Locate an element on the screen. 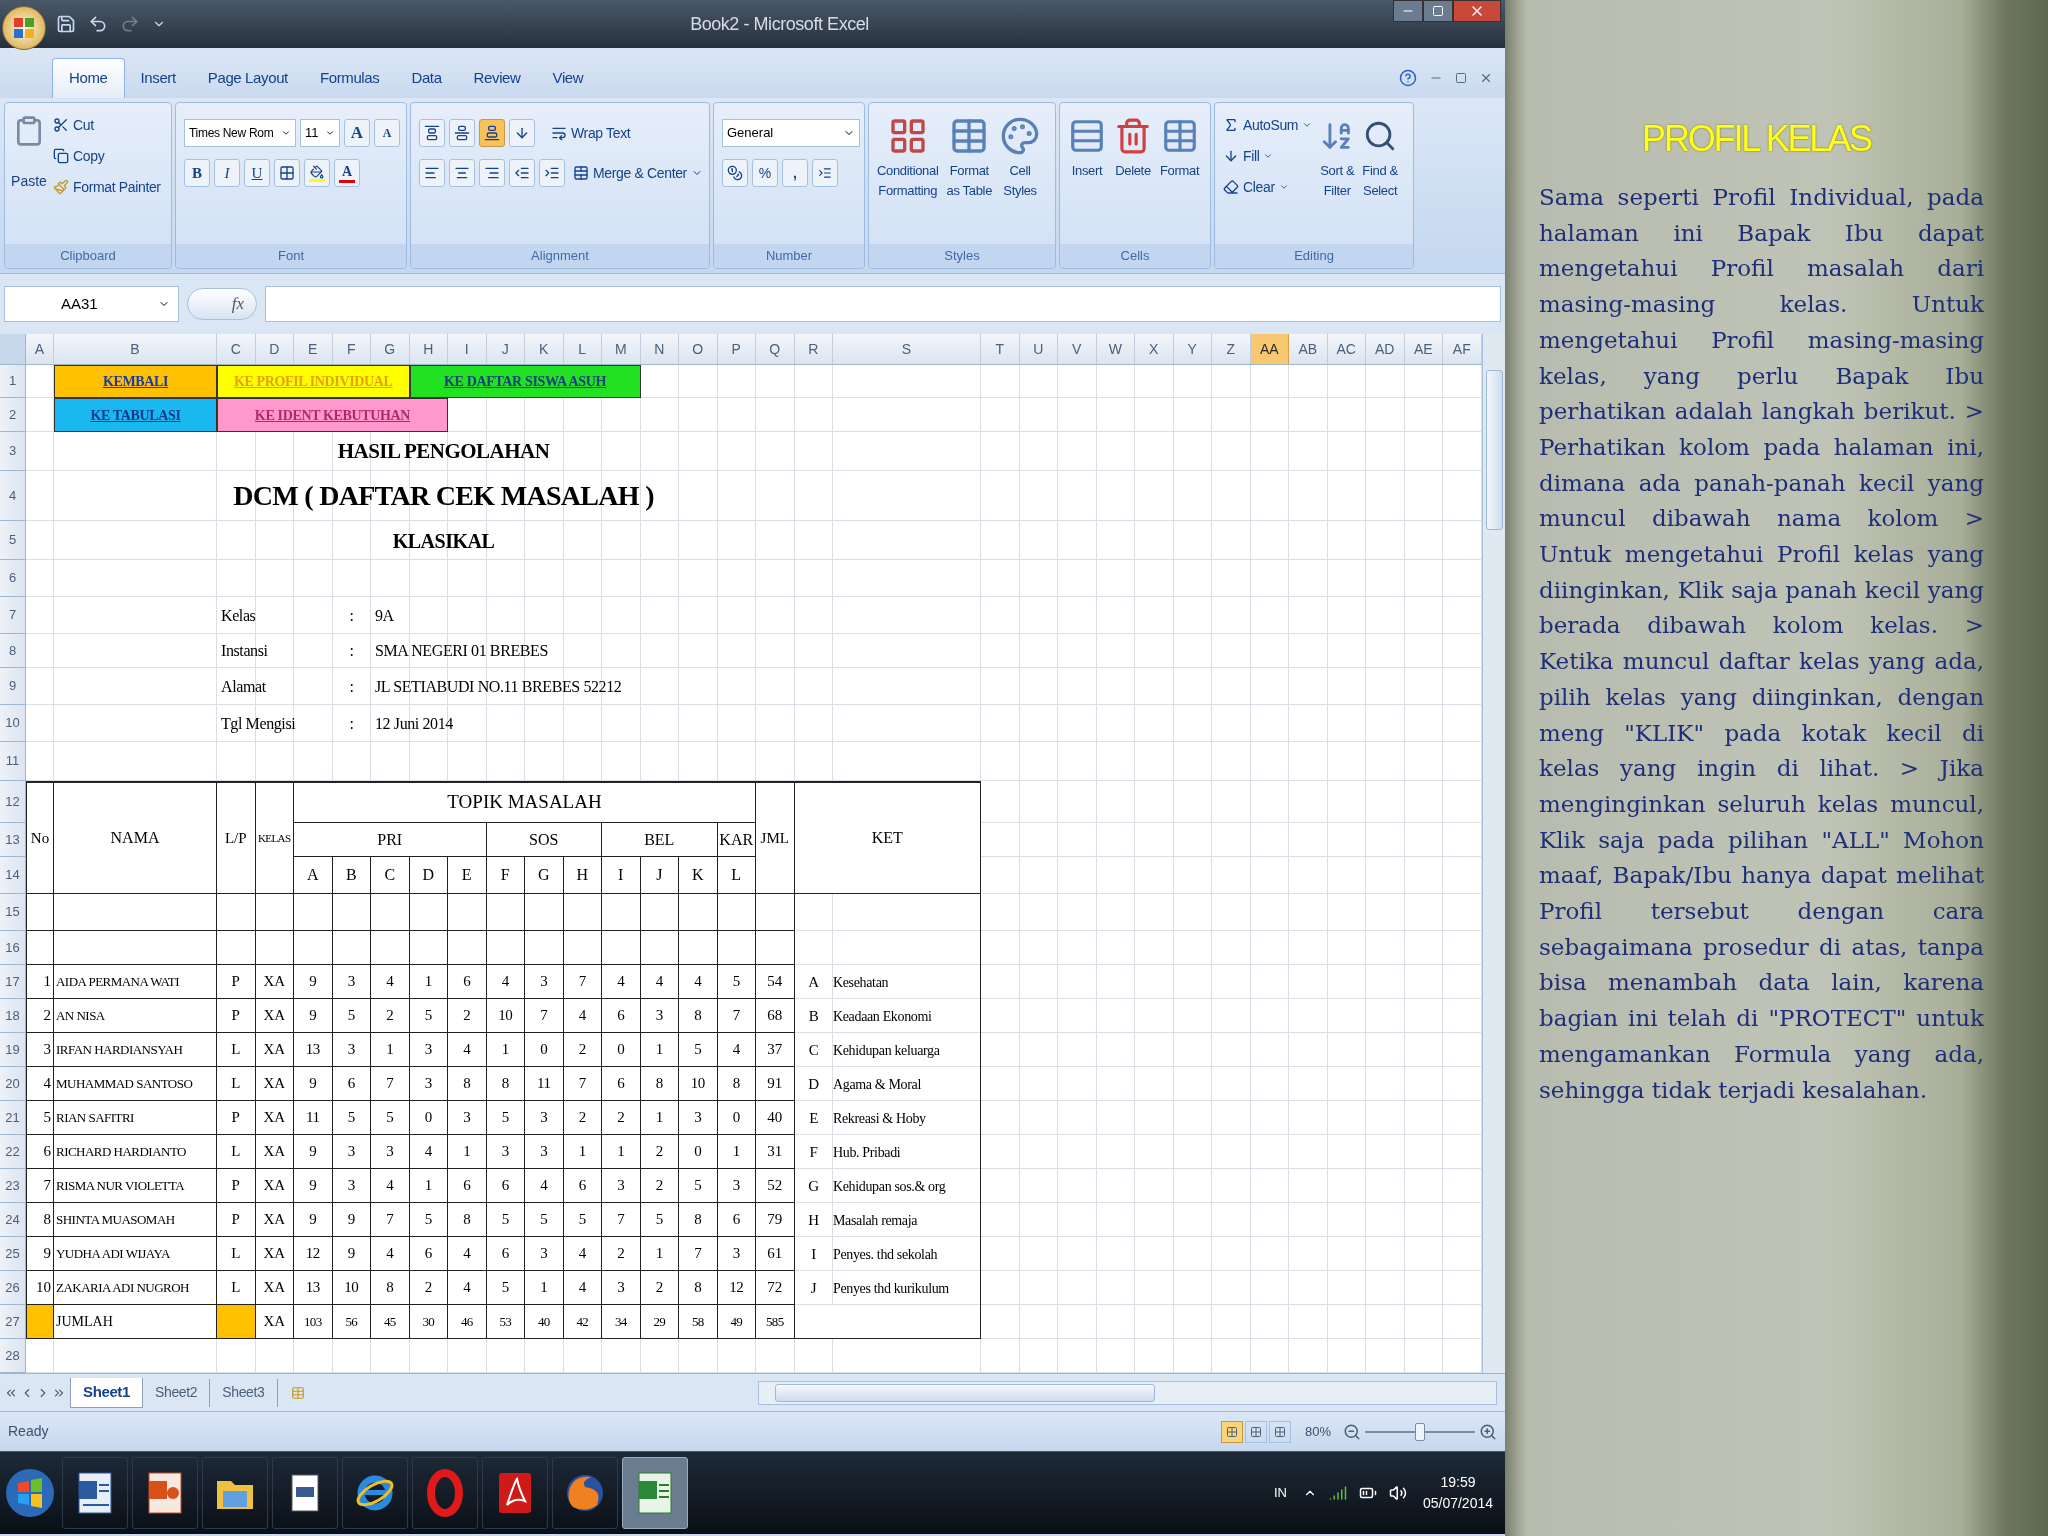 The image size is (2048, 1536). volume-icon is located at coordinates (1397, 1493).